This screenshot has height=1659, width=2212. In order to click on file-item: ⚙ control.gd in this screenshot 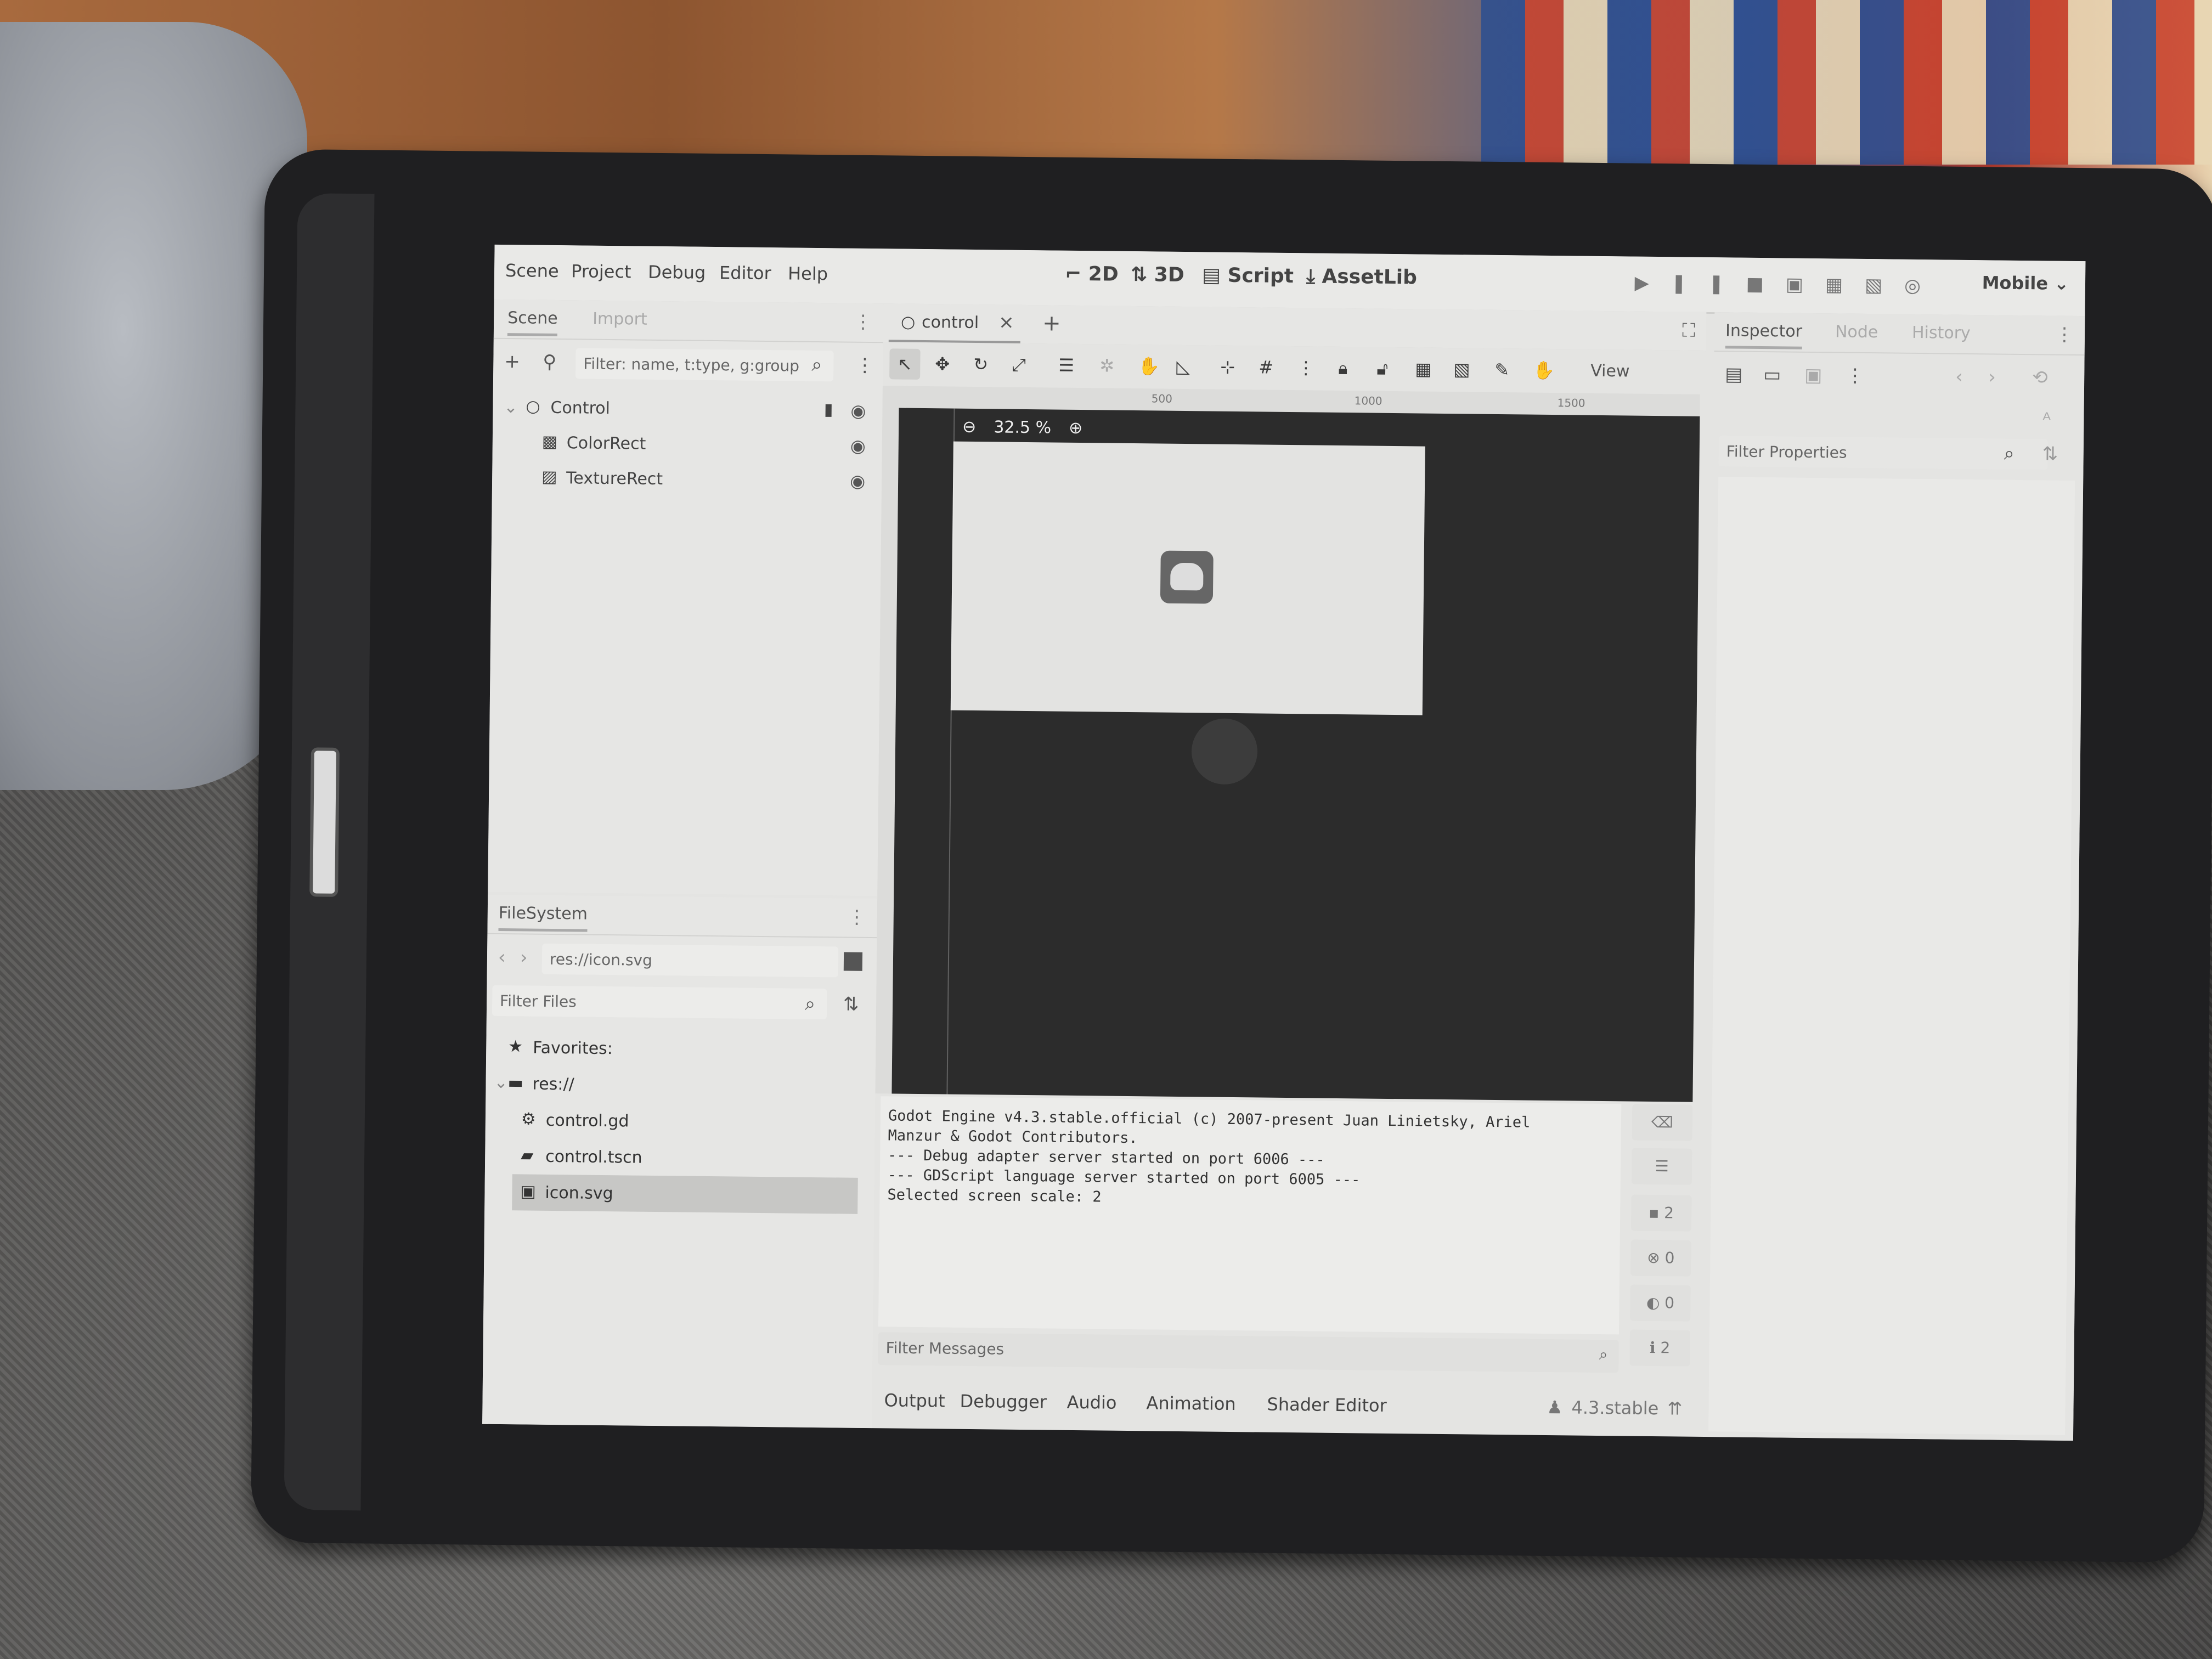, I will do `click(681, 1122)`.